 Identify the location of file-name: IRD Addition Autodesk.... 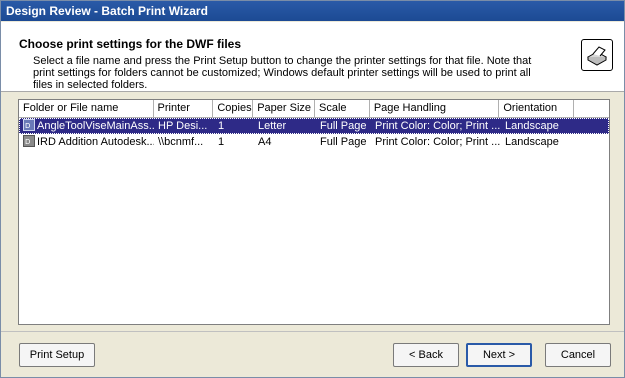
(95, 142).